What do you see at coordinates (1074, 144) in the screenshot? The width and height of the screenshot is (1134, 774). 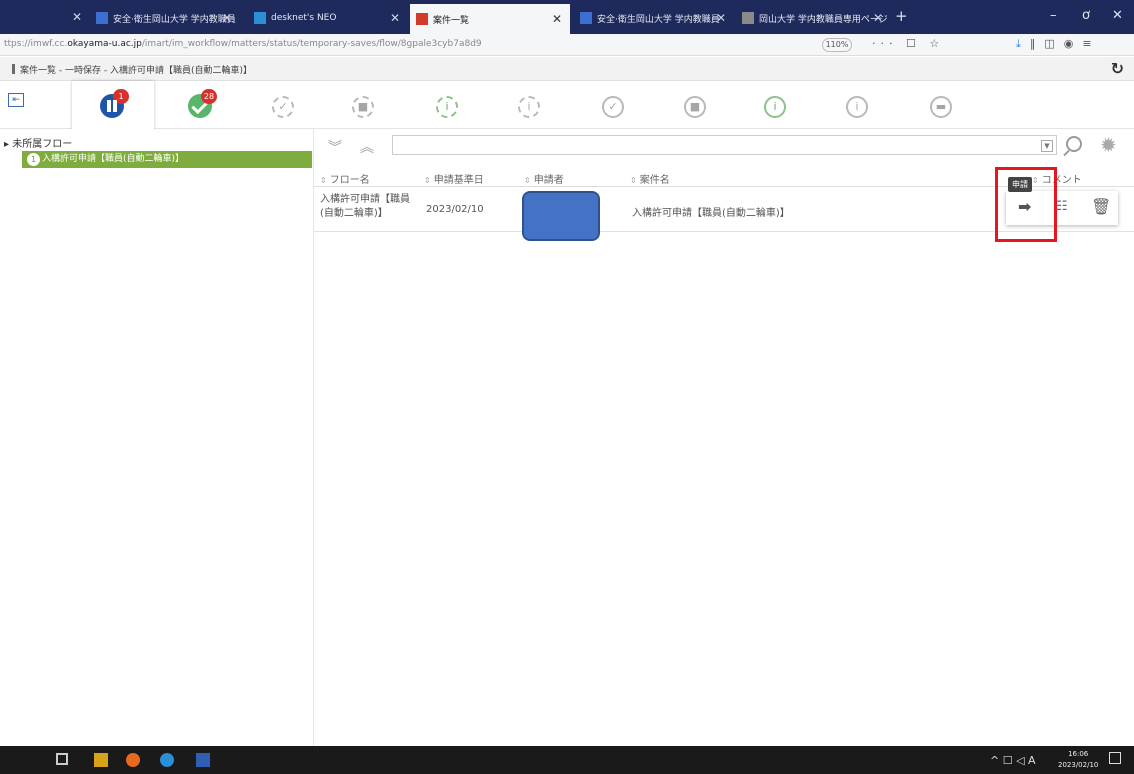 I see `search-icon` at bounding box center [1074, 144].